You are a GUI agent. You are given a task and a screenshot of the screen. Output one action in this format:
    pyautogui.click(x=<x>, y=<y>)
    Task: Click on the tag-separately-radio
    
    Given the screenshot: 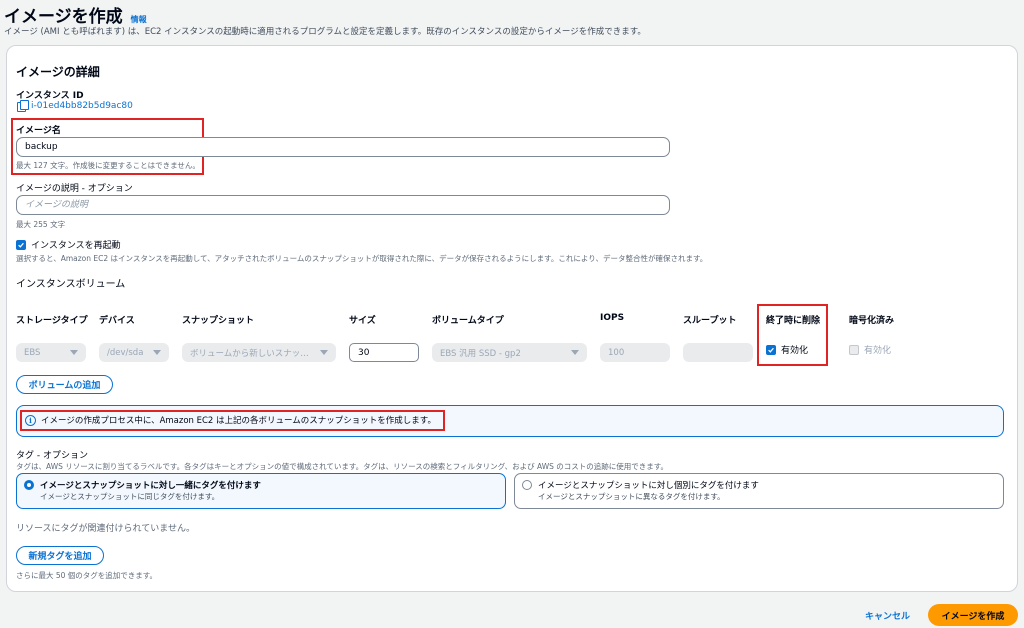 What is the action you would take?
    pyautogui.click(x=527, y=485)
    